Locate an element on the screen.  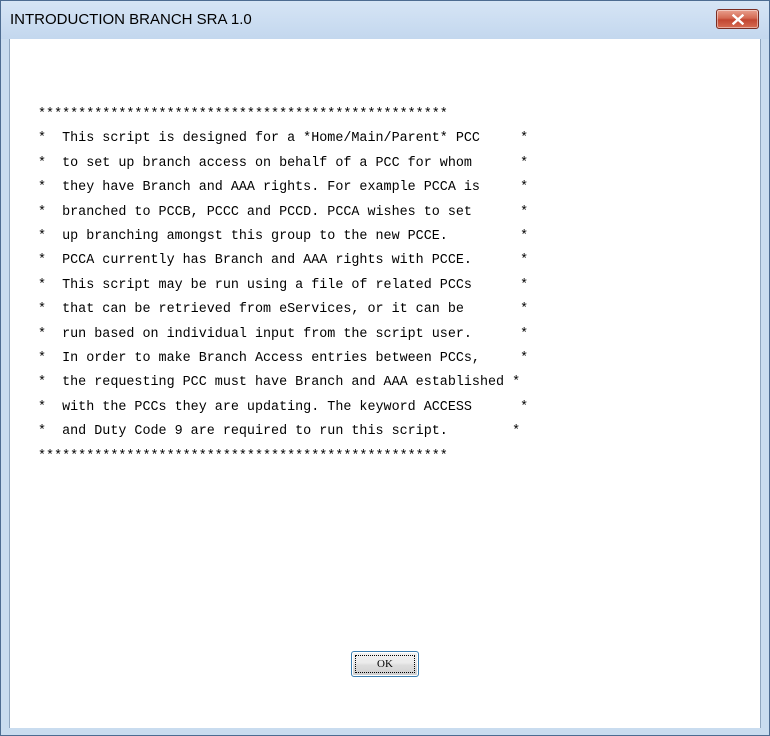
ok-button-label: OK is located at coordinates (385, 664).